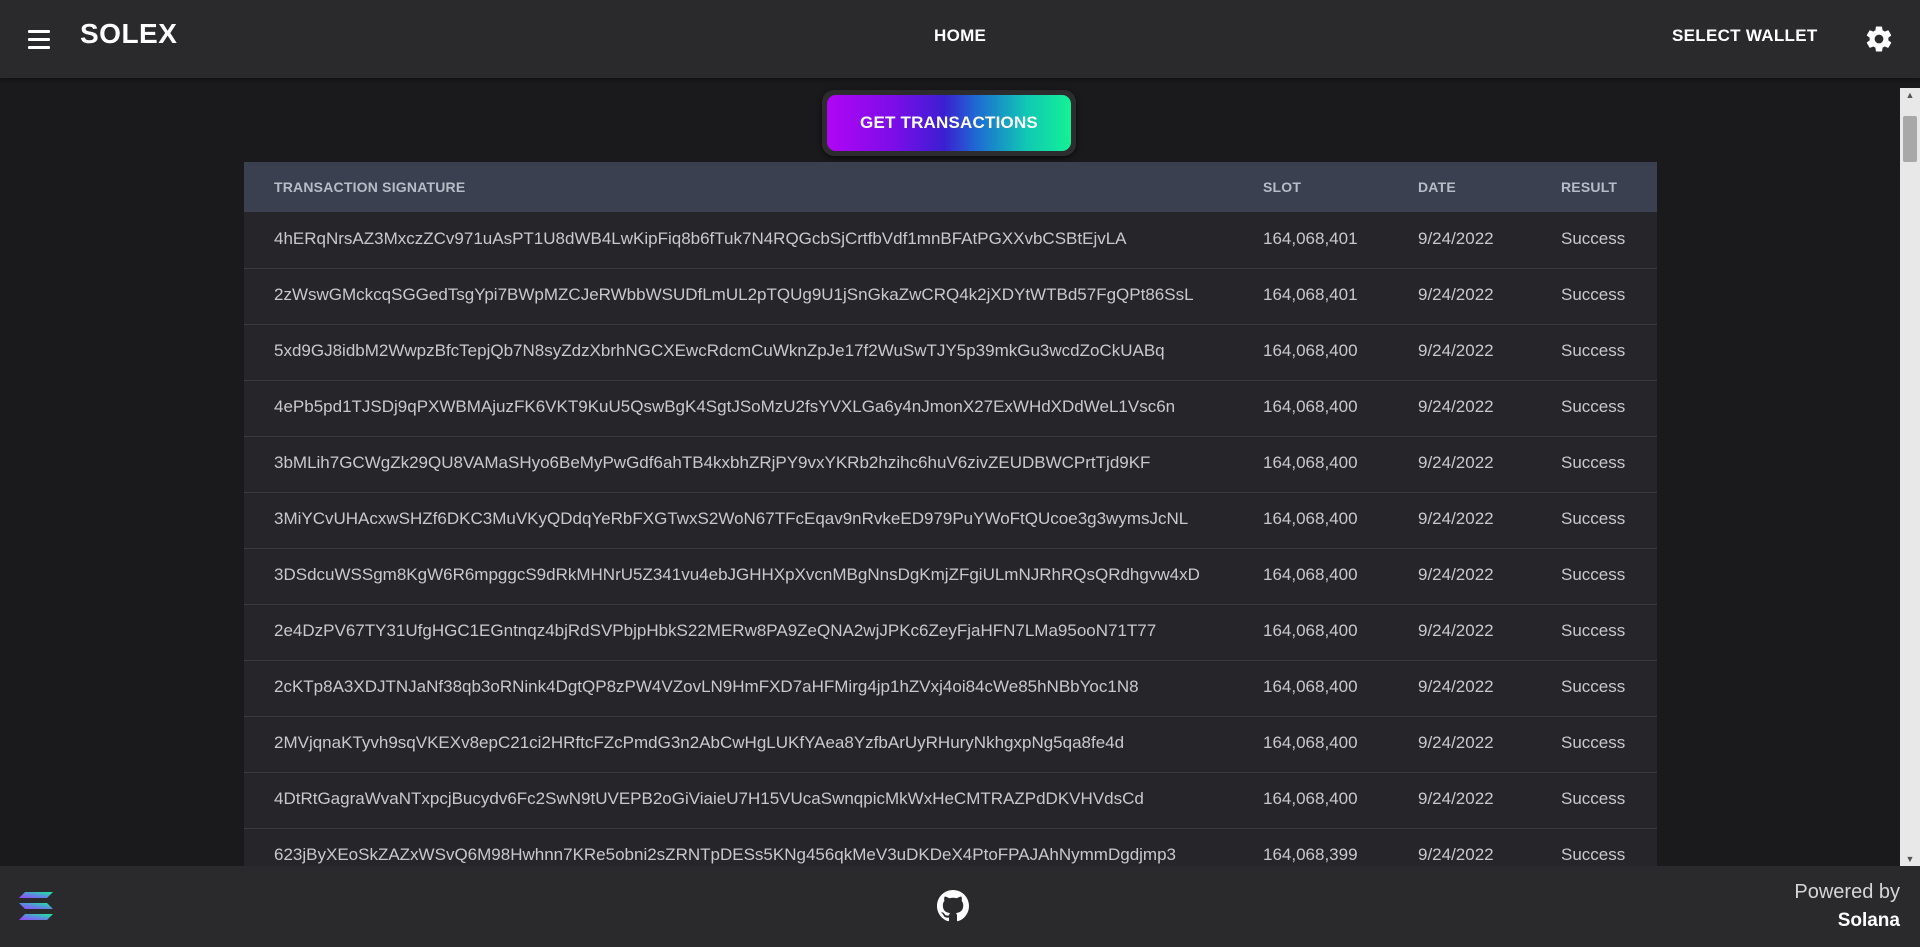  I want to click on scroll-up-arrow-icon: ▲, so click(1910, 95).